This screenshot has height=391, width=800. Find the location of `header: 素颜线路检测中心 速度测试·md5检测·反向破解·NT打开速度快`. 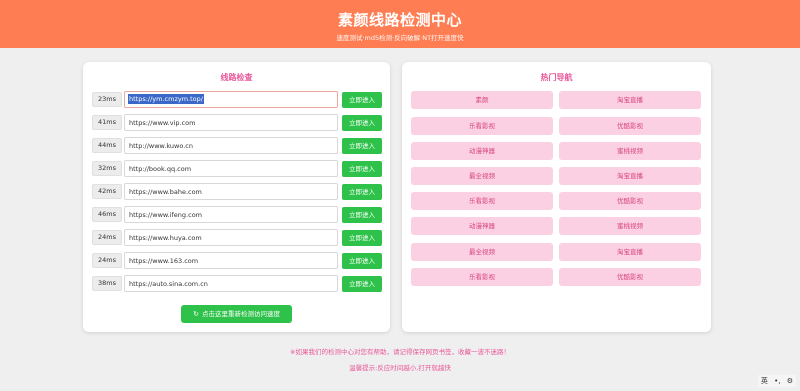

header: 素颜线路检测中心 速度测试·md5检测·反向破解·NT打开速度快 is located at coordinates (400, 24).